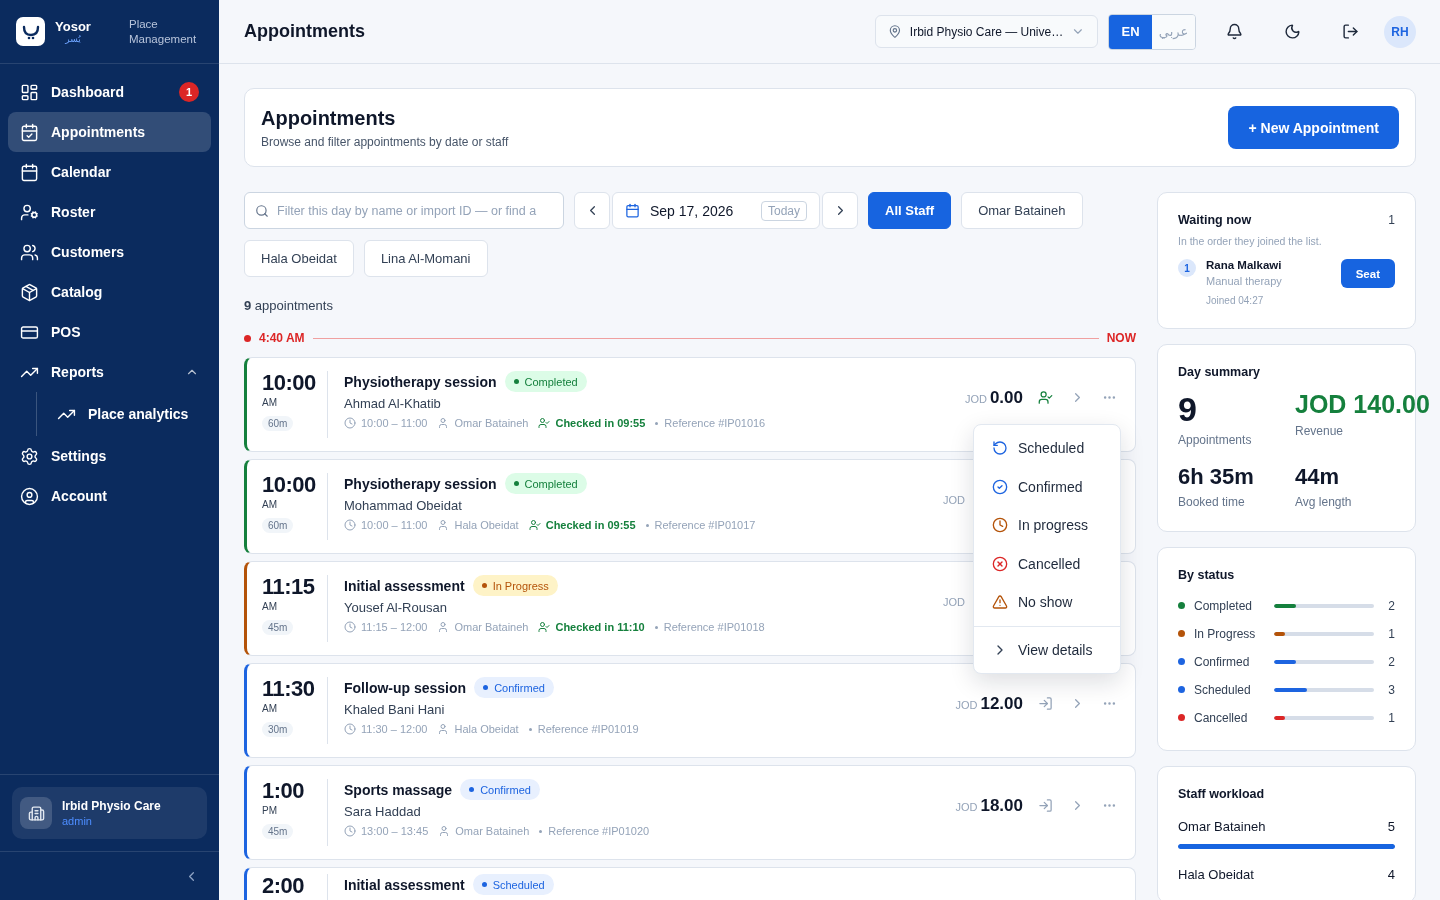 Image resolution: width=1440 pixels, height=900 pixels. What do you see at coordinates (599, 831) in the screenshot?
I see `reference-number: Reference #IP01020` at bounding box center [599, 831].